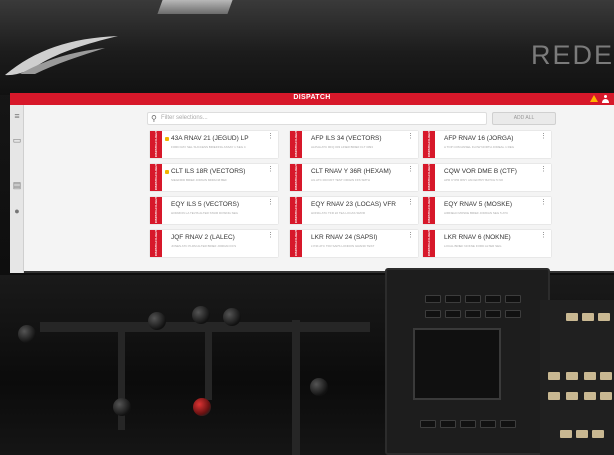 The image size is (614, 455). I want to click on red-control-knob, so click(202, 407).